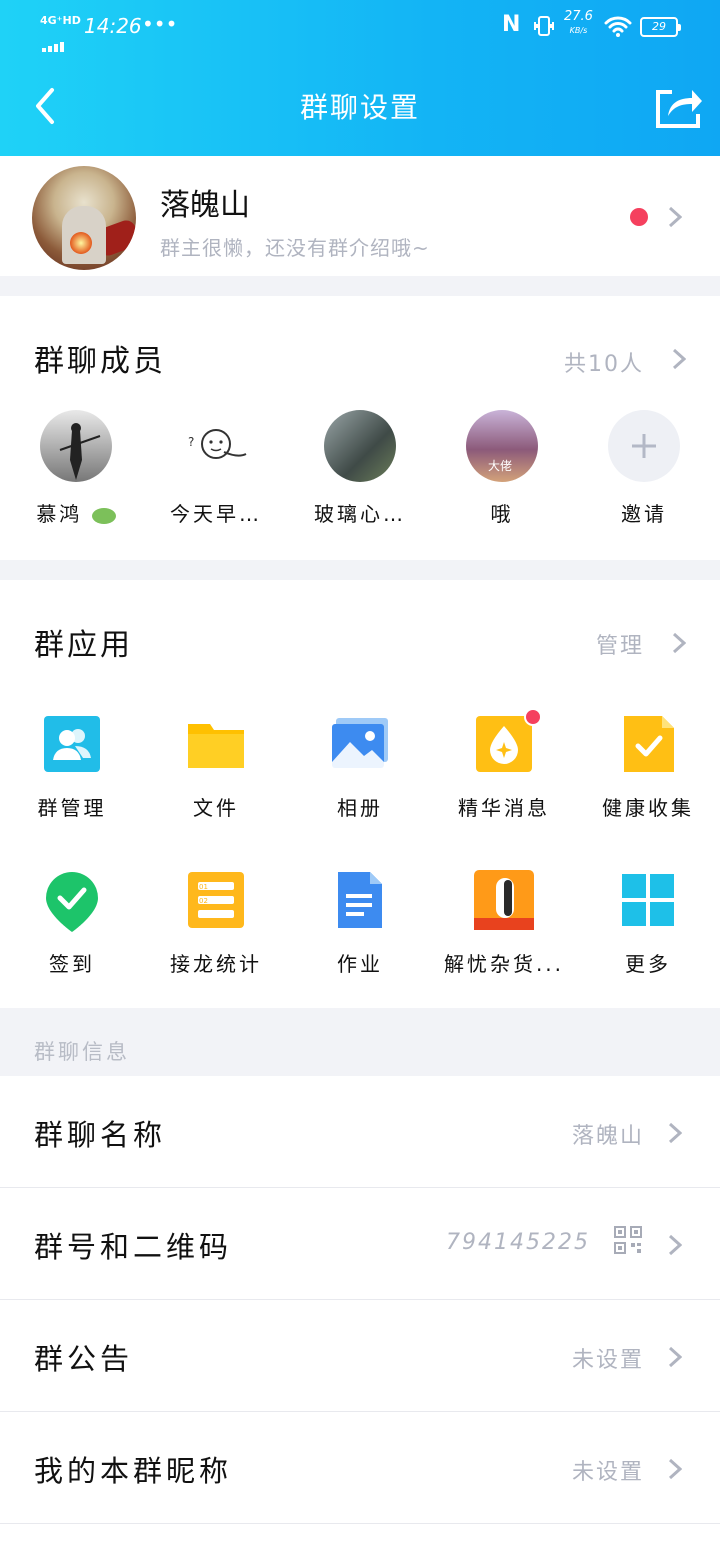 This screenshot has height=1560, width=720. I want to click on members-title: 群聊成员, so click(100, 361).